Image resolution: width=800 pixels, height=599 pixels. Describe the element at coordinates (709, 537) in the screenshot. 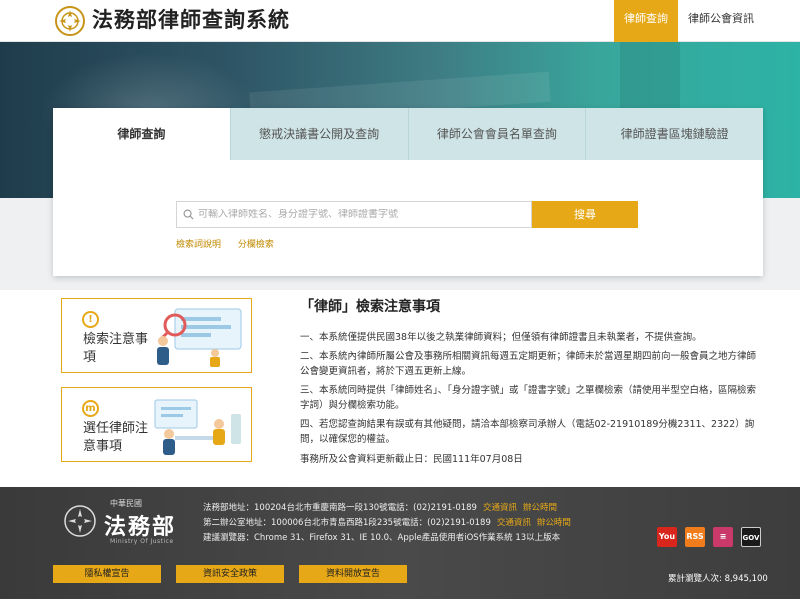

I see `social-links: You RSS ≡ GOV` at that location.